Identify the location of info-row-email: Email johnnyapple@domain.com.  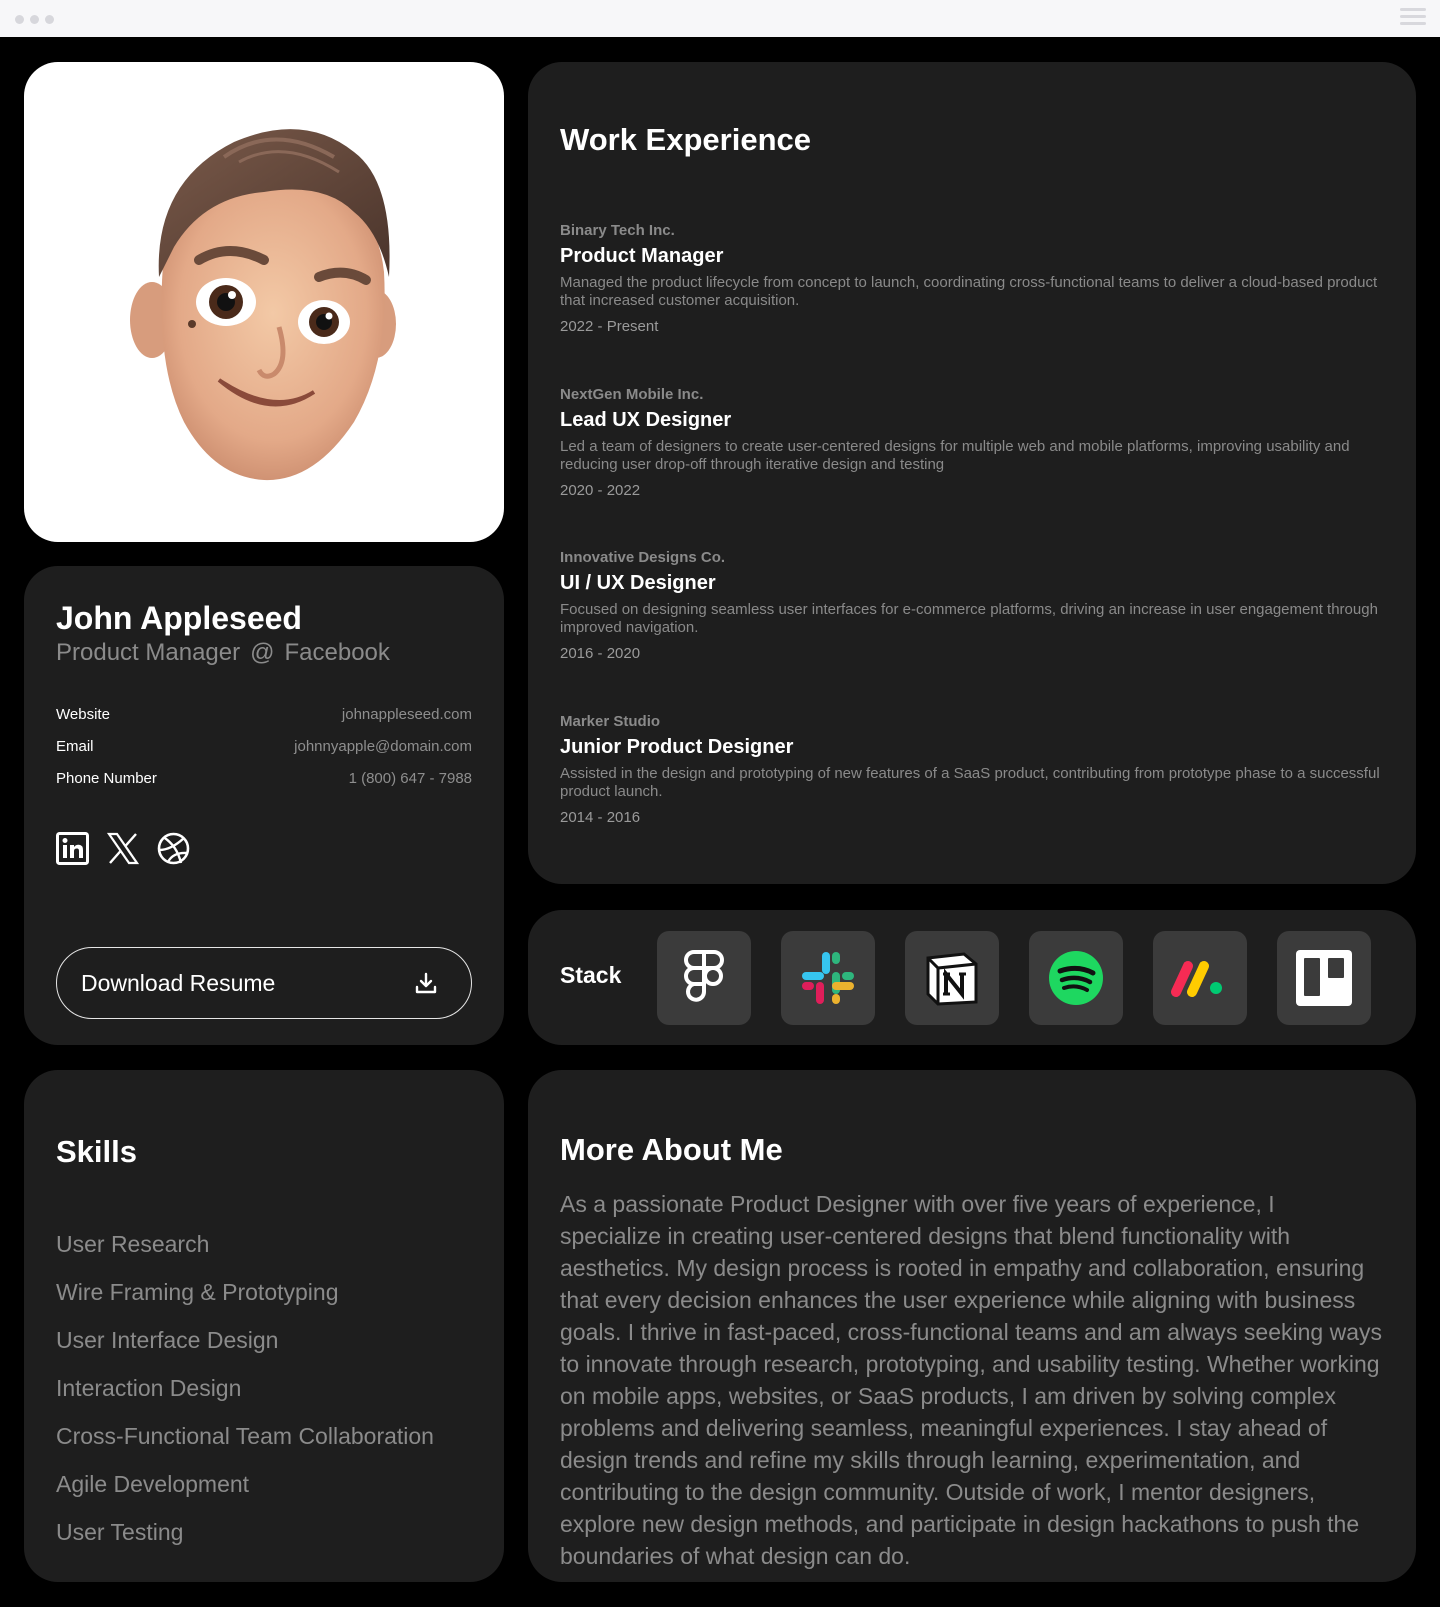
(264, 746).